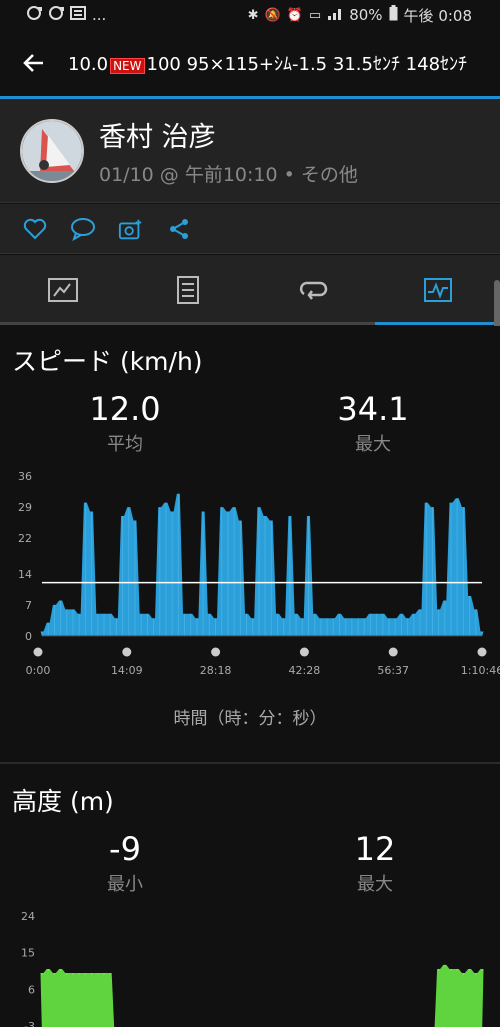  Describe the element at coordinates (272, 15) in the screenshot. I see `mute-icon: 🔕` at that location.